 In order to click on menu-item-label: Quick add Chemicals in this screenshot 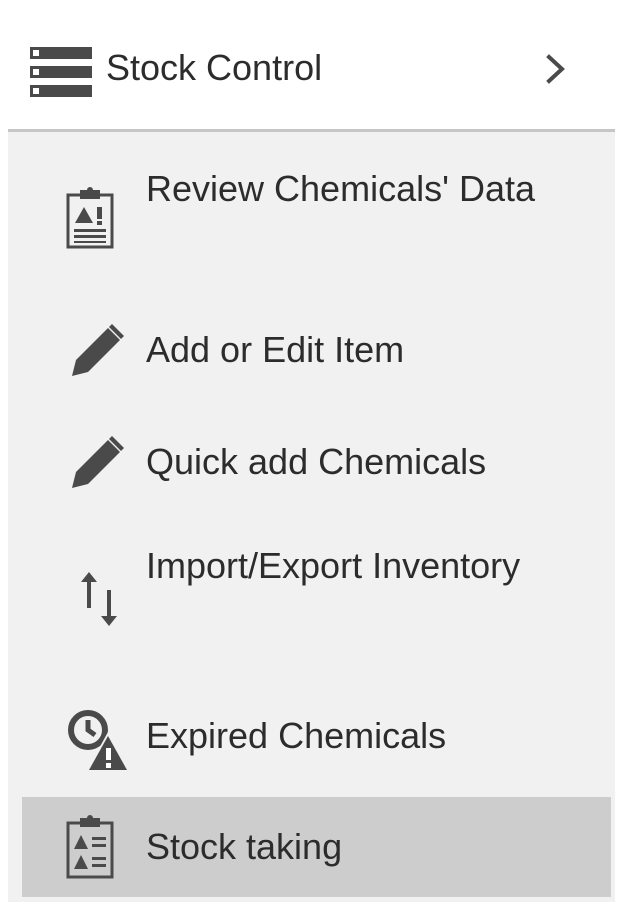, I will do `click(316, 461)`.